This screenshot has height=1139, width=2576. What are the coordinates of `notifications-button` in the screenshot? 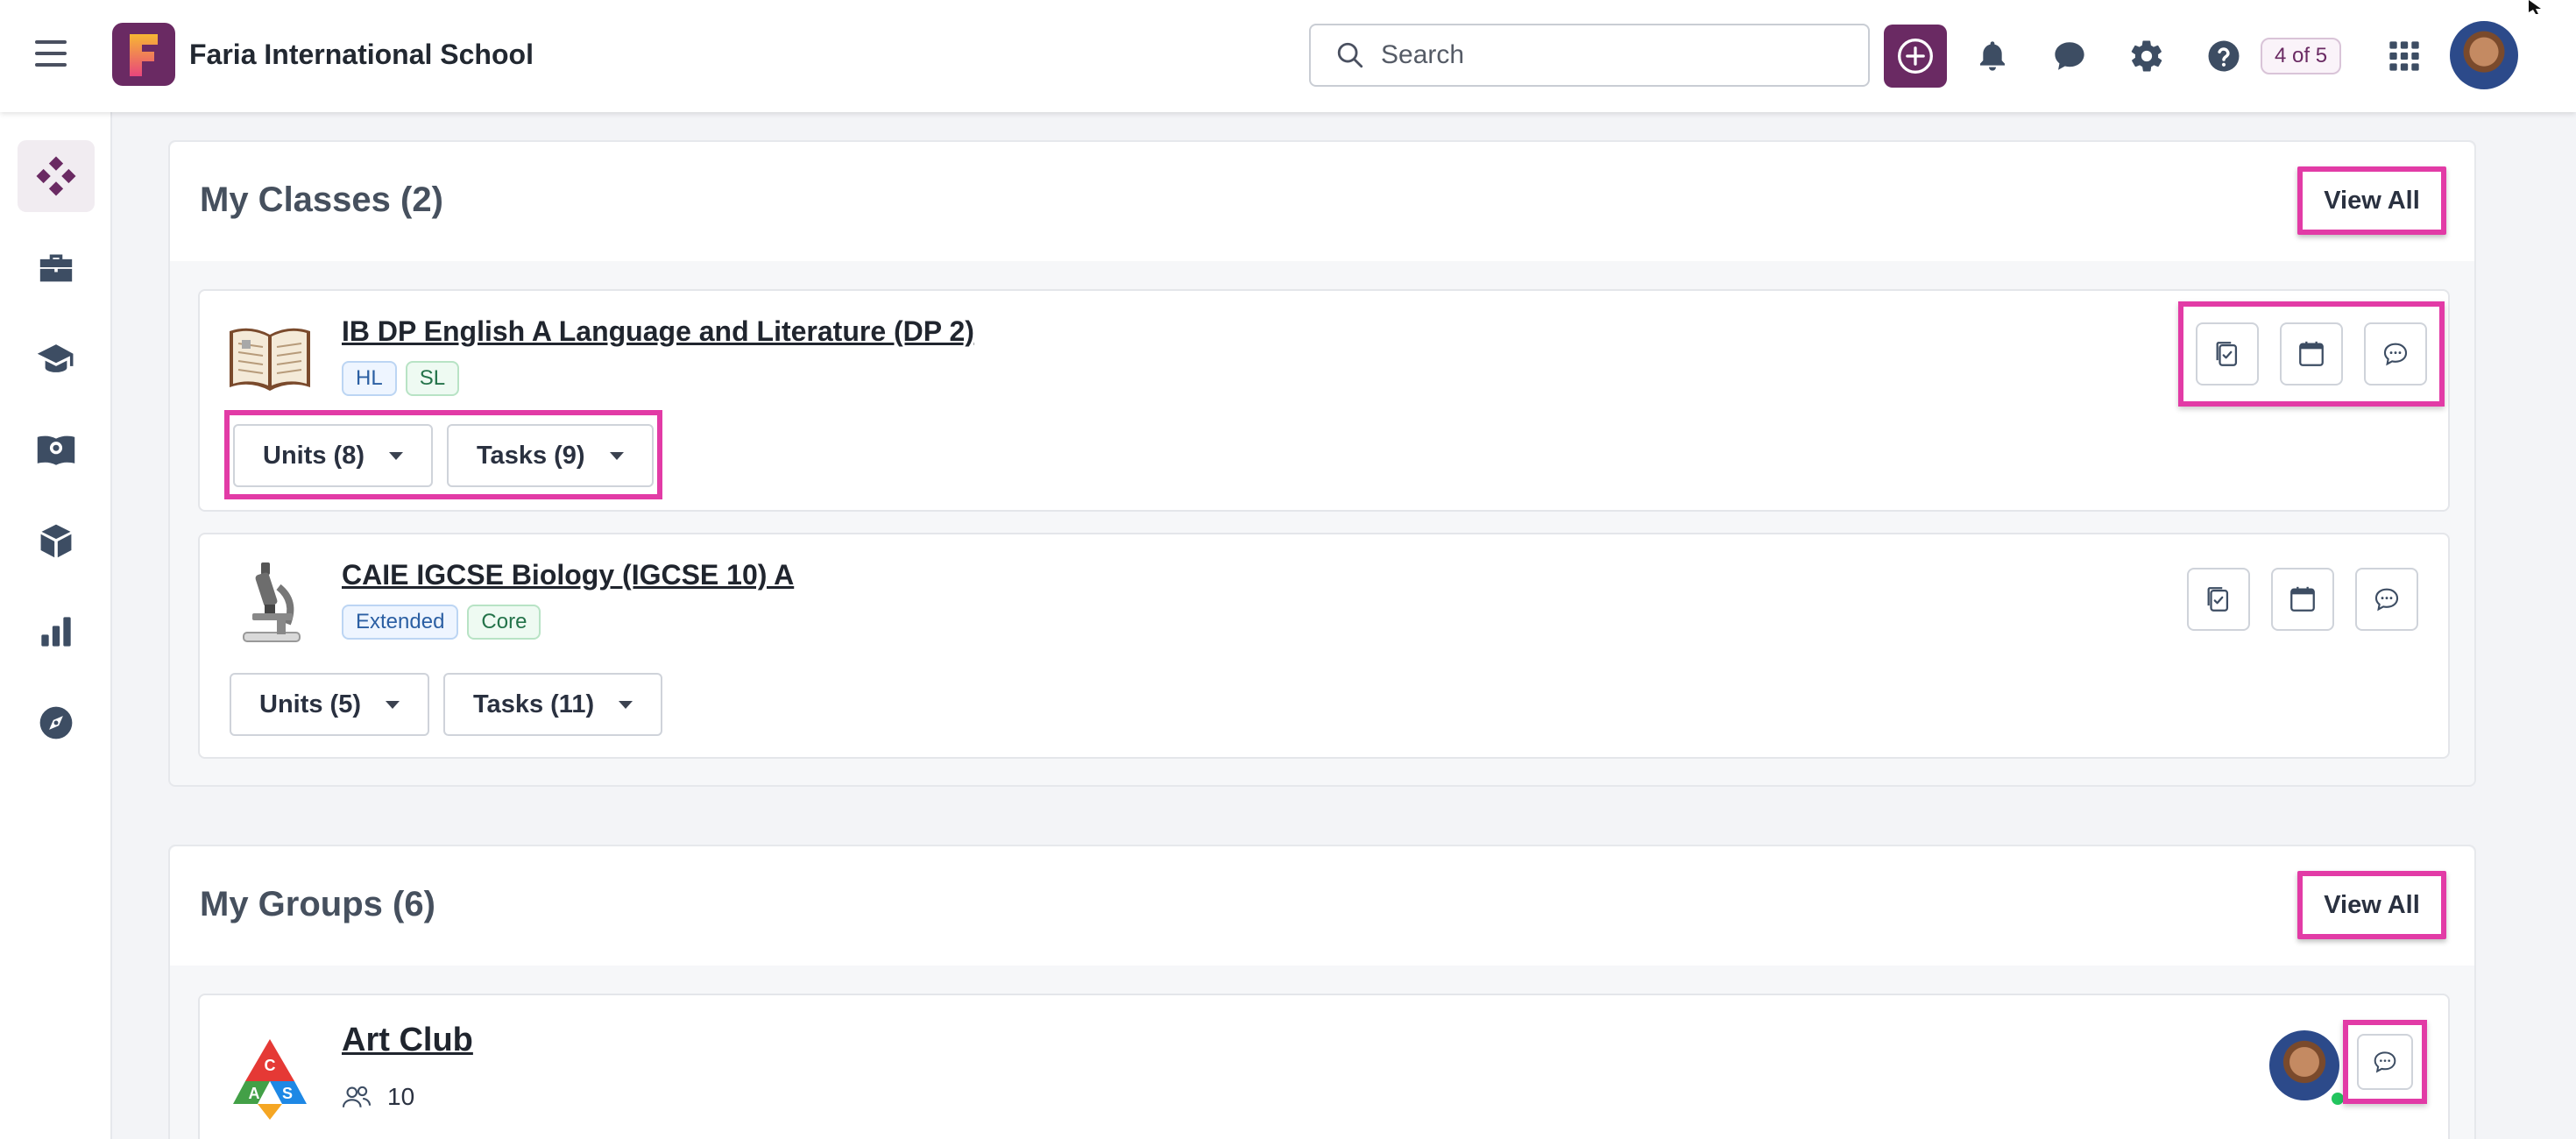 It's located at (1992, 56).